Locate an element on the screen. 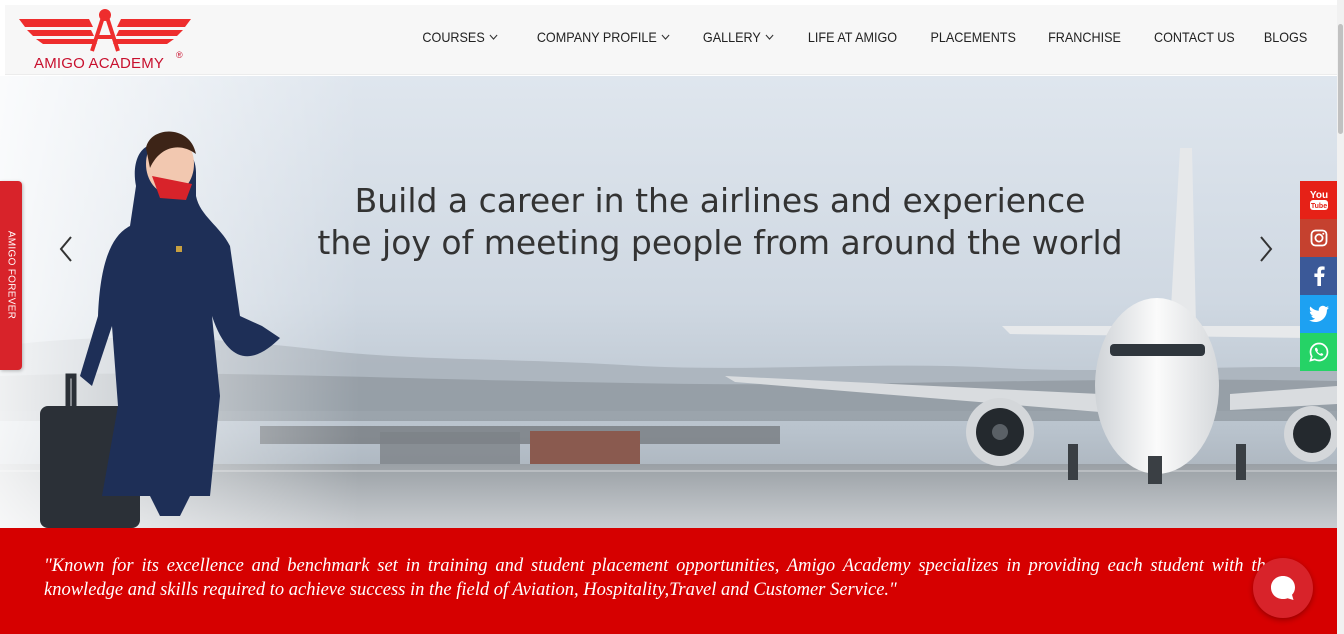 The width and height of the screenshot is (1344, 634). nav-label: PLACEMENTS is located at coordinates (973, 37).